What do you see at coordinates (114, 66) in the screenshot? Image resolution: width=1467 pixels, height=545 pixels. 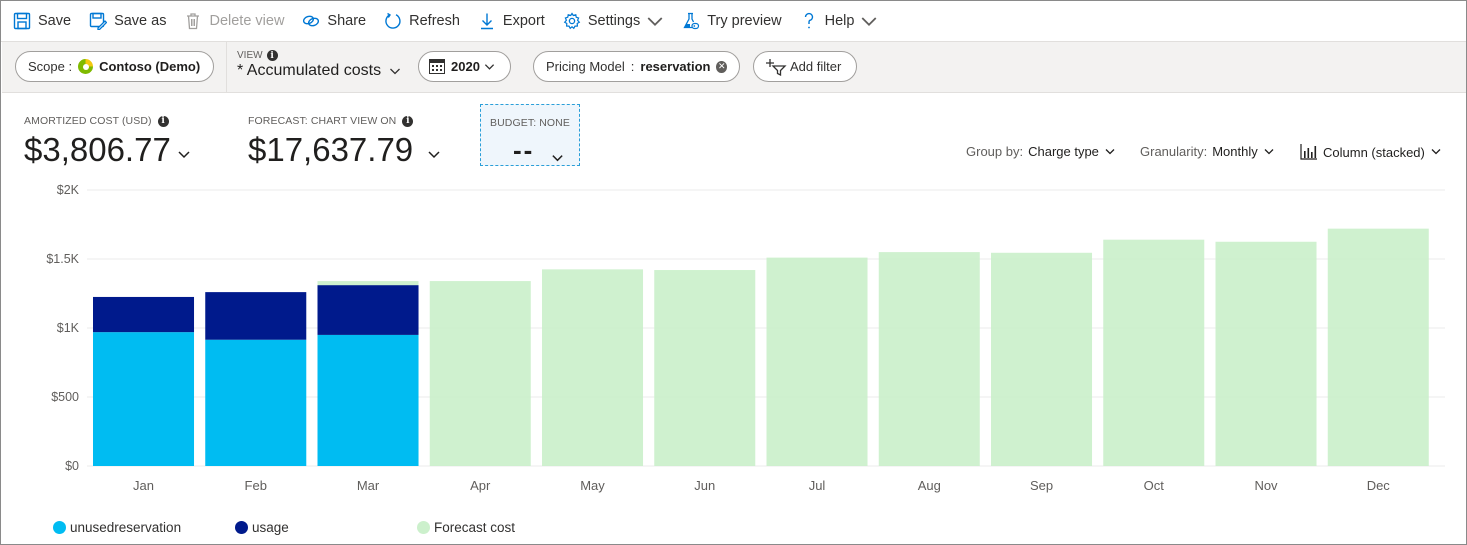 I see `scope-pill: Scope : Contoso (Demo)` at bounding box center [114, 66].